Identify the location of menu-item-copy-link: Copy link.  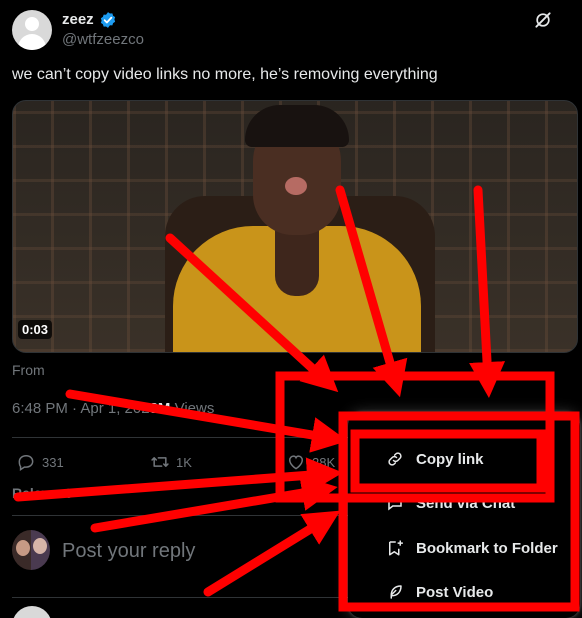
(464, 459).